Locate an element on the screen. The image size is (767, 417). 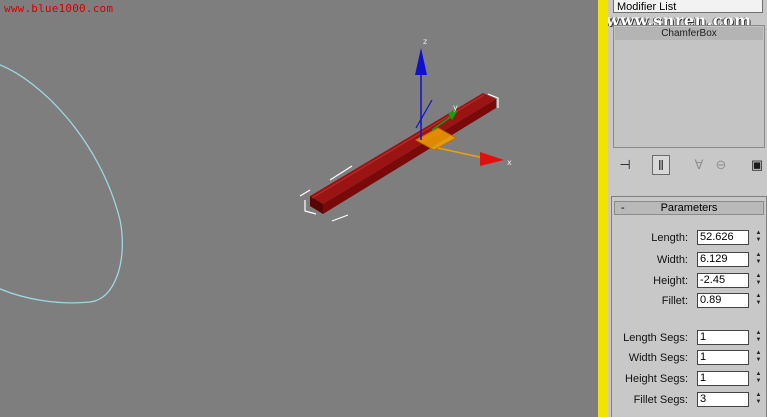
rollout-title: Parameters is located at coordinates (689, 208).